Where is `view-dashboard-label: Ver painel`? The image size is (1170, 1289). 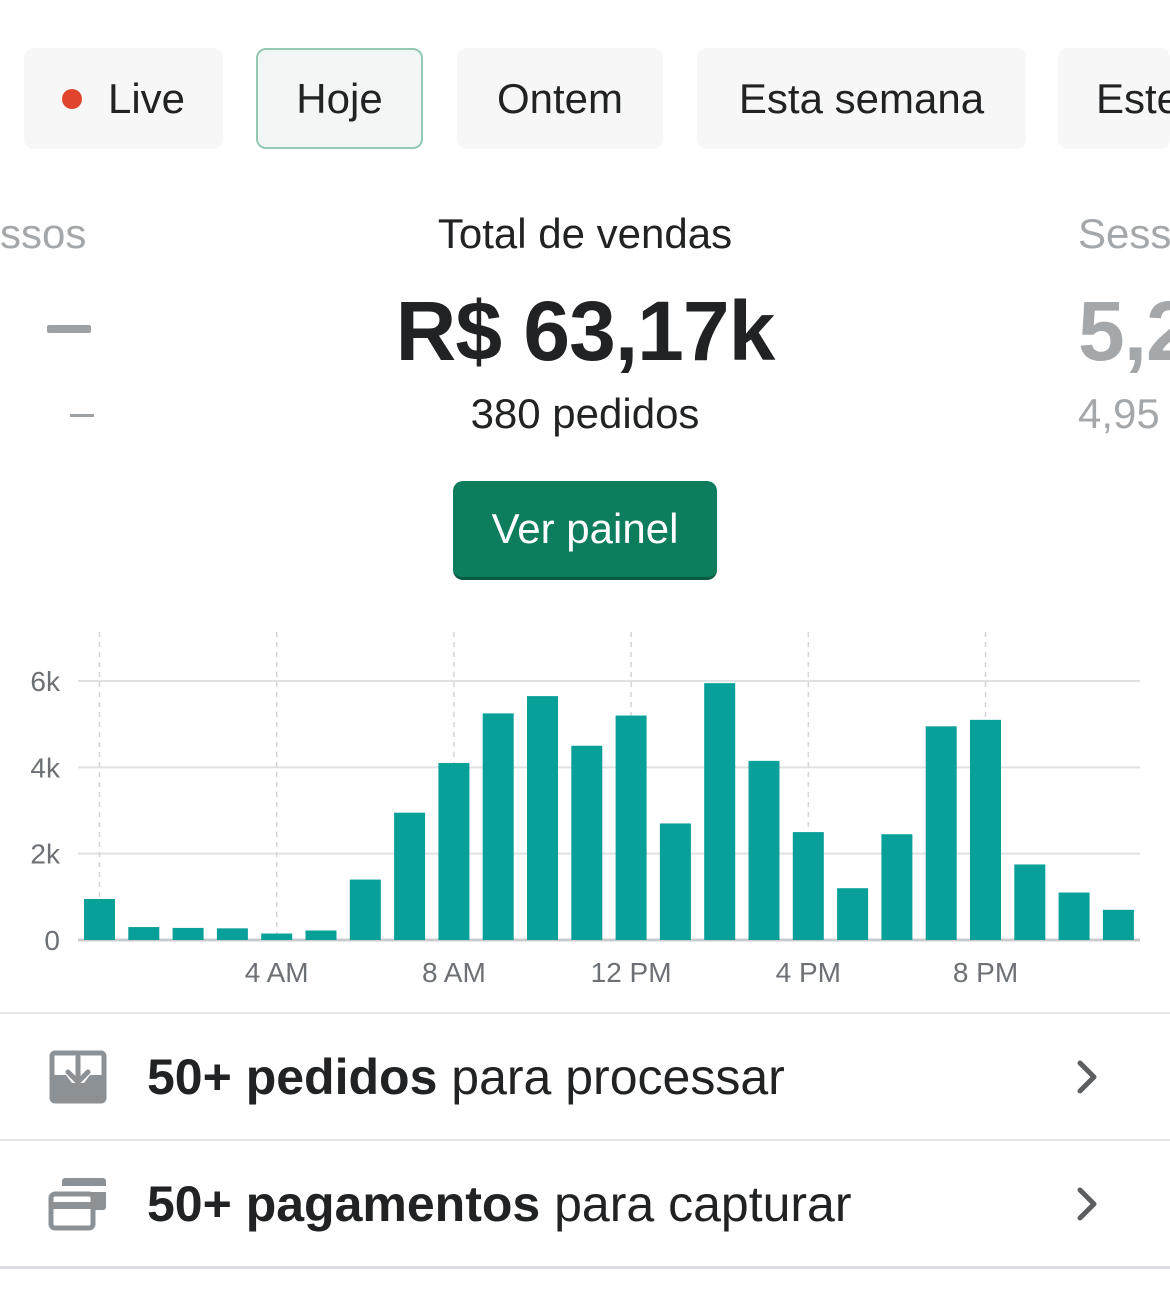 view-dashboard-label: Ver painel is located at coordinates (585, 528).